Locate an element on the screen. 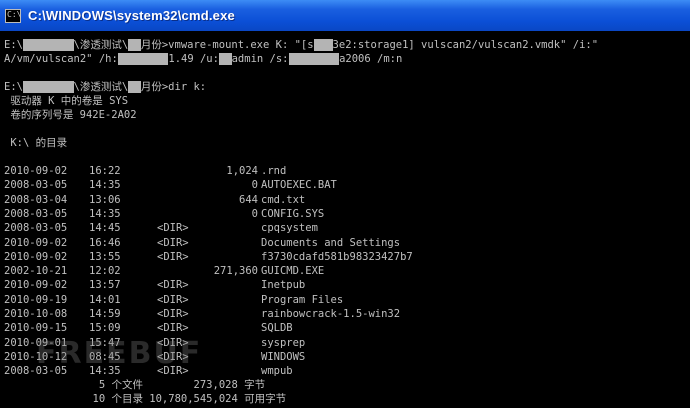 The height and width of the screenshot is (408, 690). directory-entry-row: 2008-03-05 14:45 <DIR> cpqsystem is located at coordinates (274, 228).